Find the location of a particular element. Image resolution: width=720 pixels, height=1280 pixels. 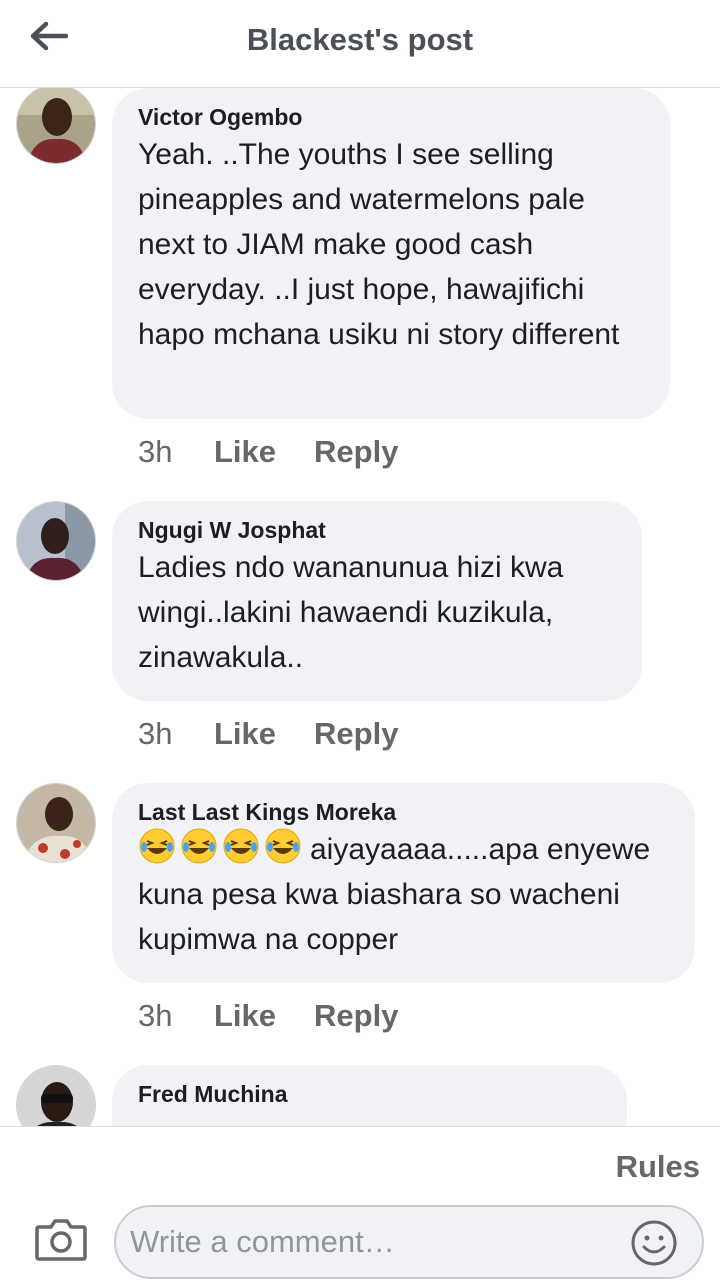

comment-composer: Rules is located at coordinates (360, 1203).